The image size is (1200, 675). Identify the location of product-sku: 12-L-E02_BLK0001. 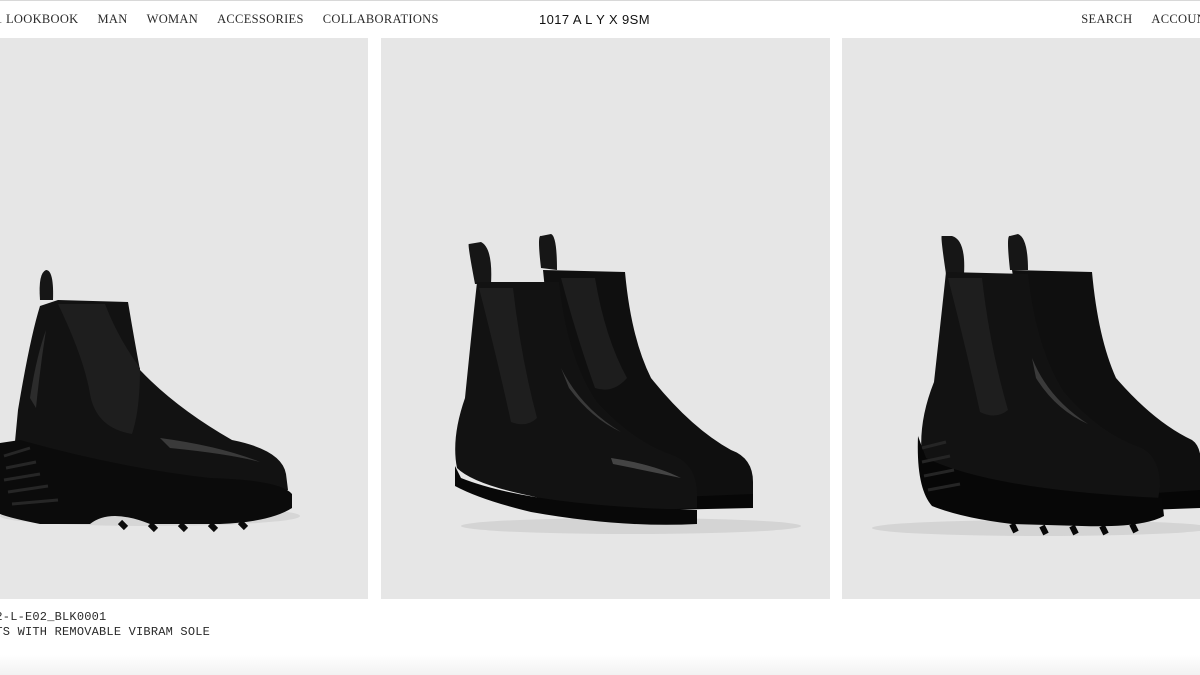
(53, 617).